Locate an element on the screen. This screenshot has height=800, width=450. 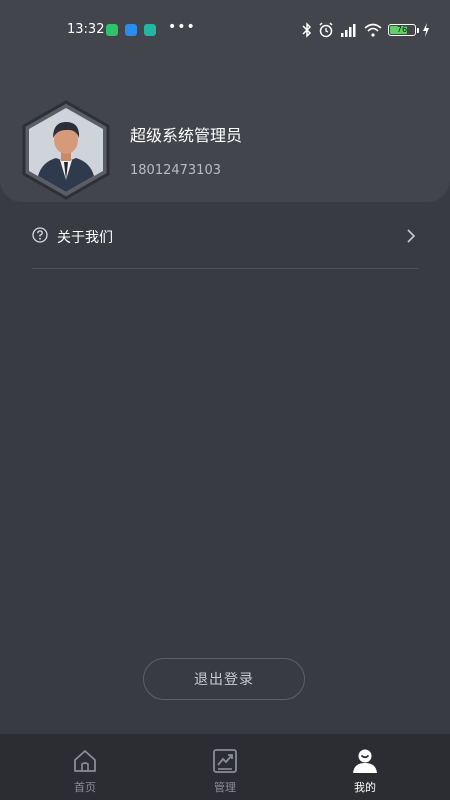
user-phone: 18012473103 is located at coordinates (175, 170).